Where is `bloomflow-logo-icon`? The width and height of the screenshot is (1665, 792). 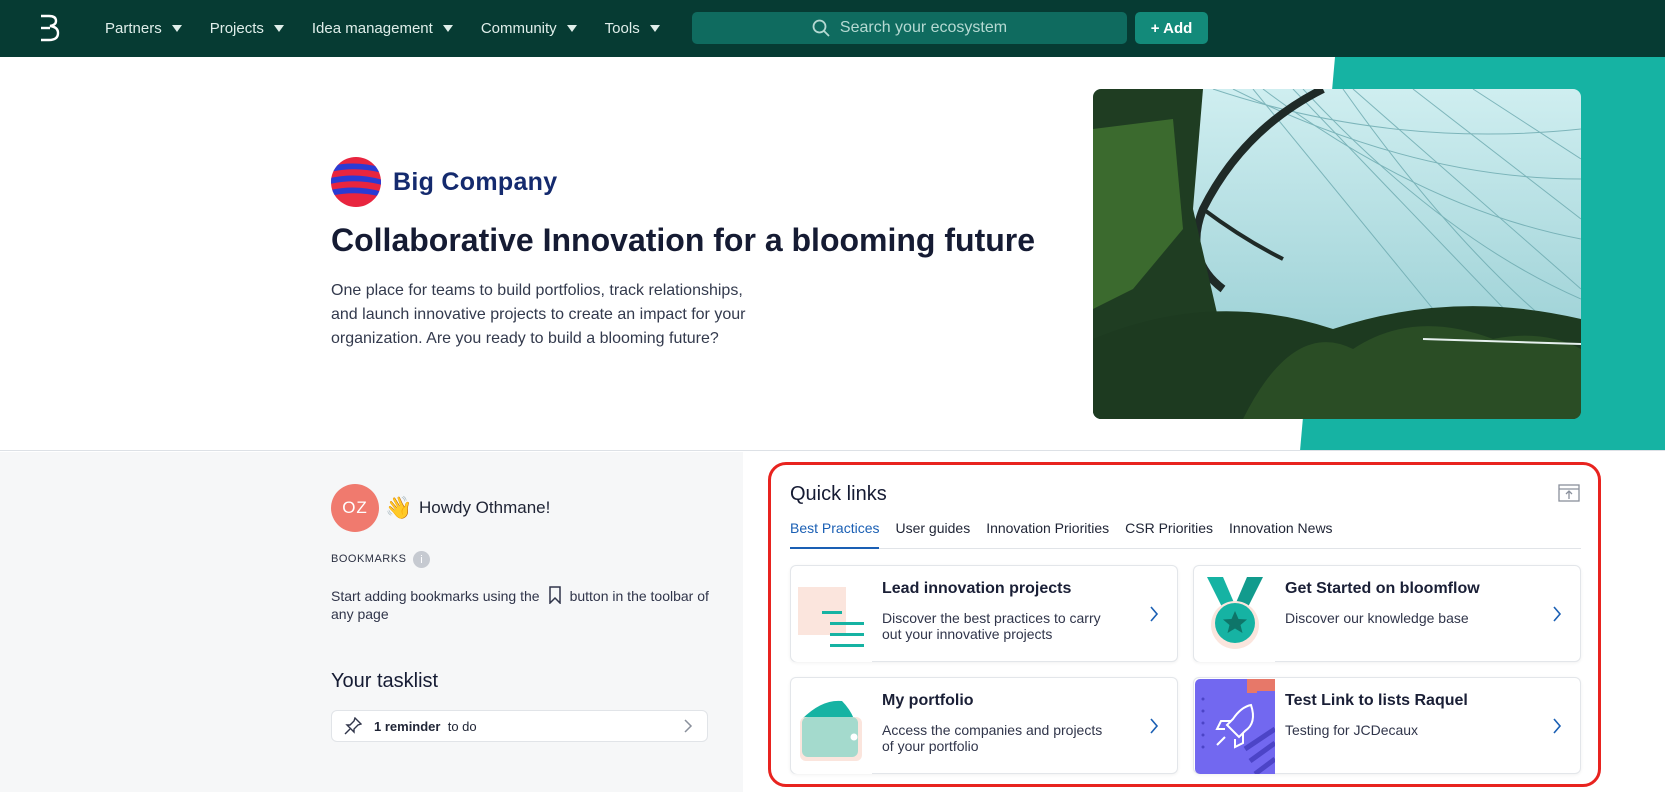 bloomflow-logo-icon is located at coordinates (49, 28).